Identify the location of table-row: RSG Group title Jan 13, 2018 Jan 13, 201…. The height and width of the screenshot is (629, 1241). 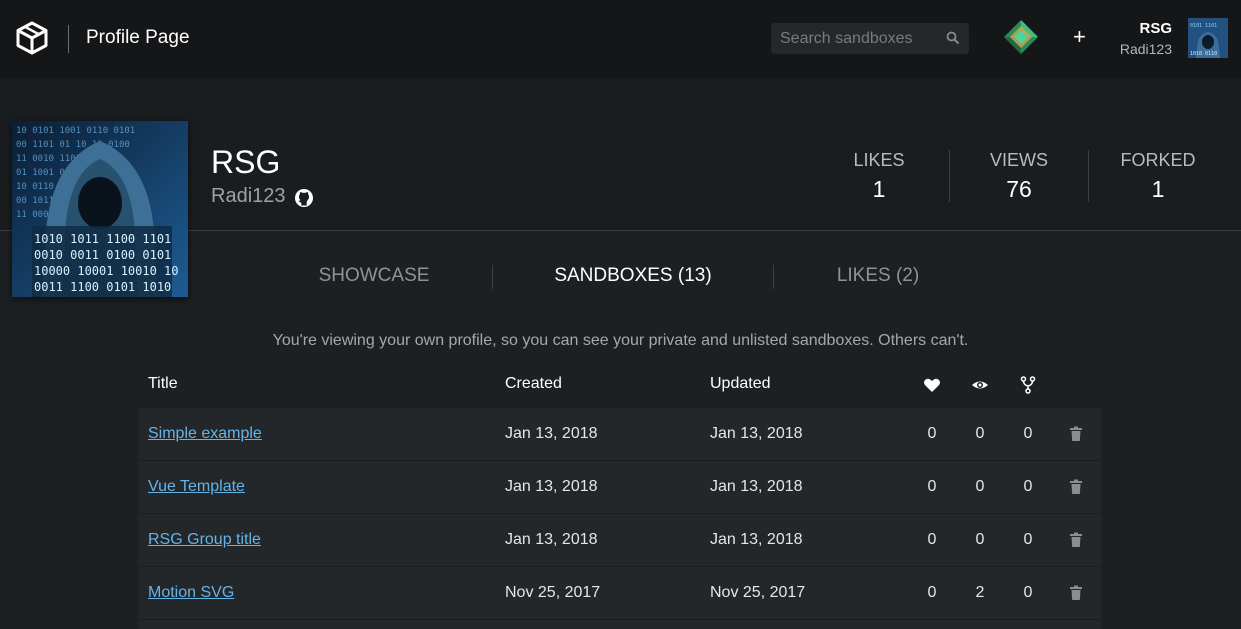
(619, 540).